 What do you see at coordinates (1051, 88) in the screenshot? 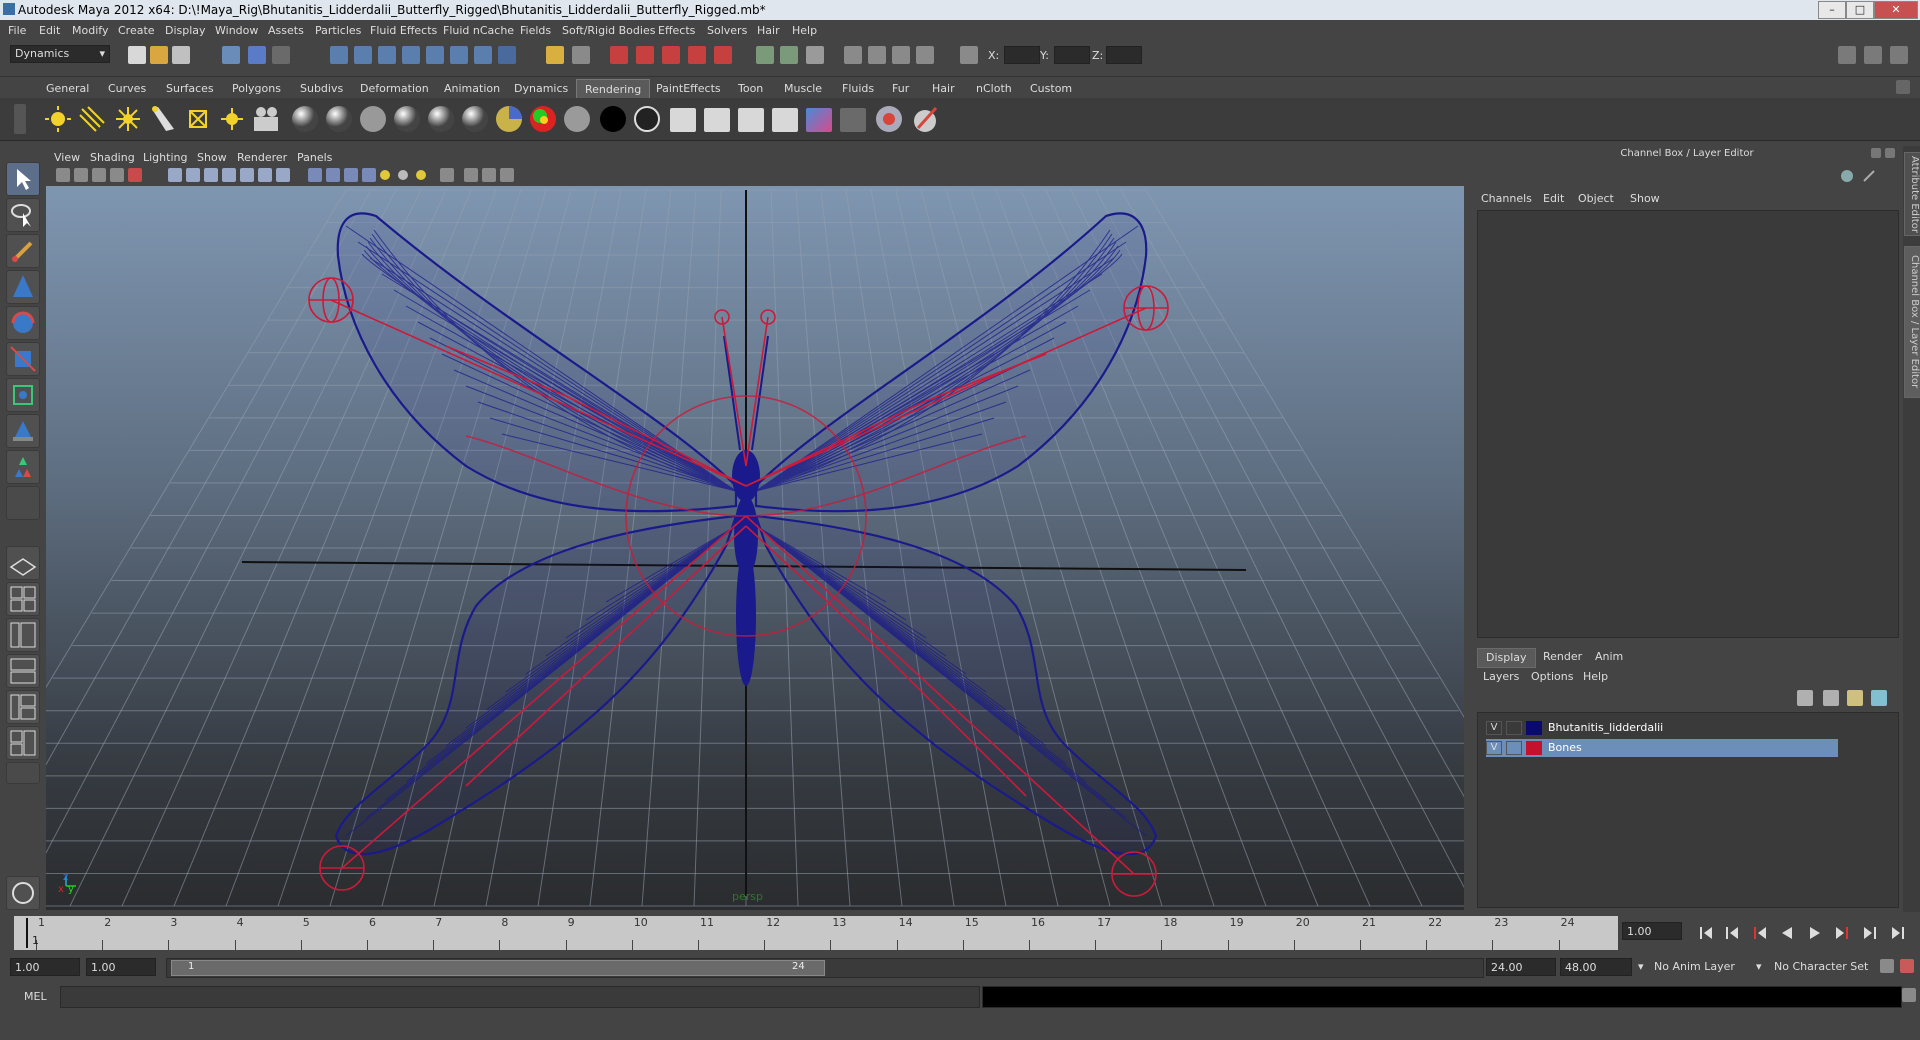
I see `shelf-tab-custom: Custom` at bounding box center [1051, 88].